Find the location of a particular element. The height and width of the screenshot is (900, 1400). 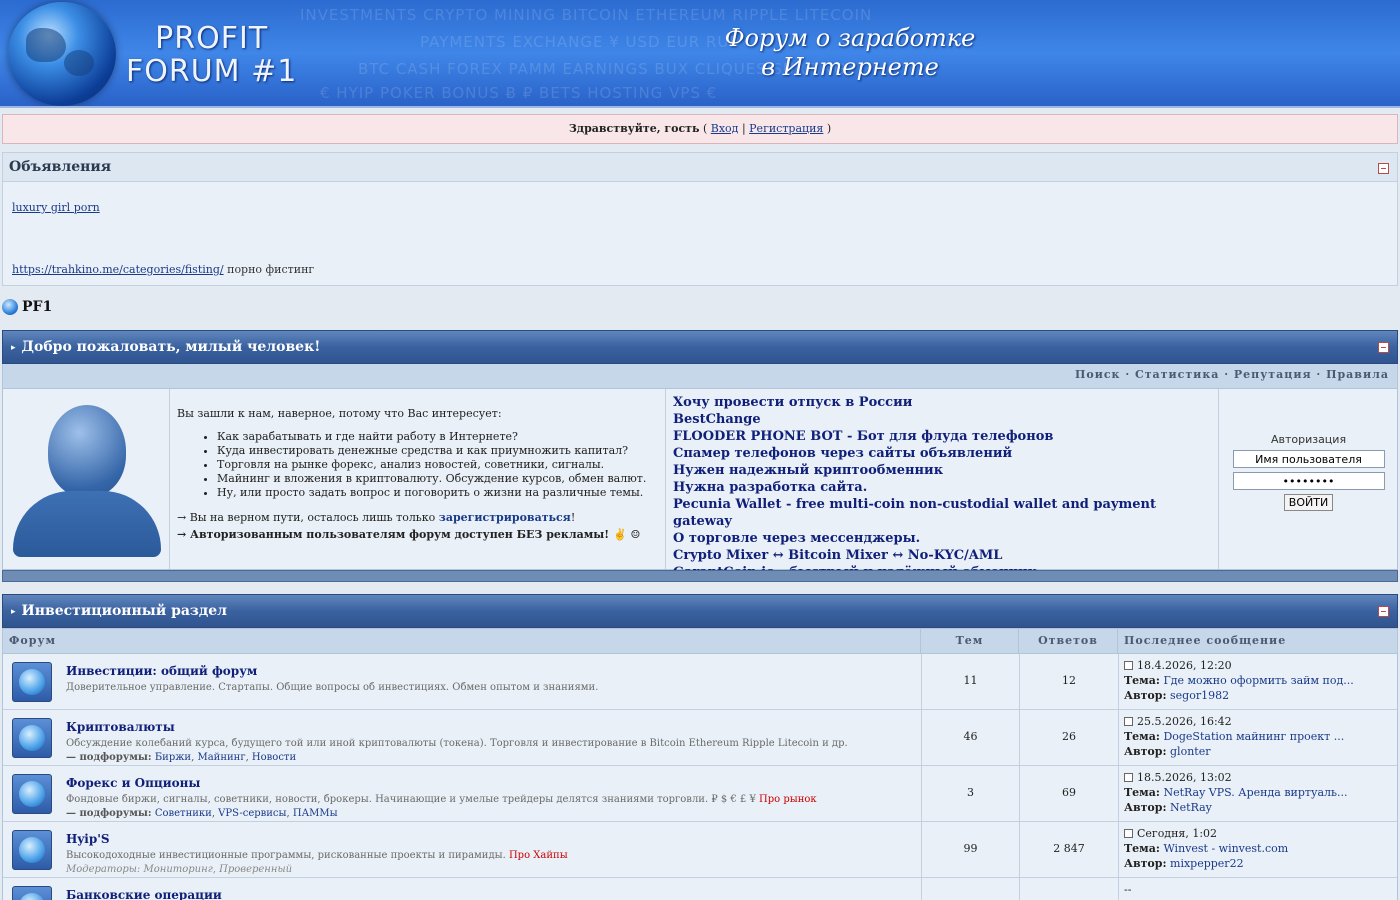

announcements-header: Объявления is located at coordinates (700, 167).